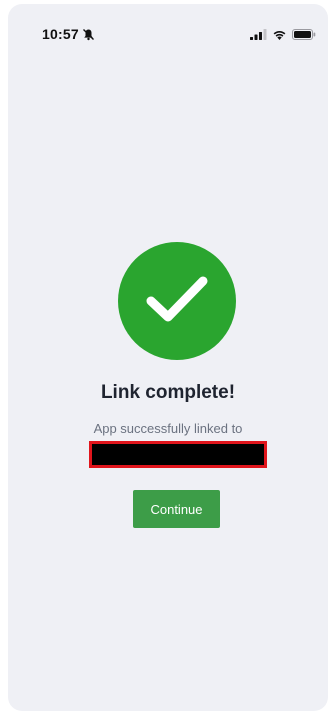 Image resolution: width=336 pixels, height=715 pixels. I want to click on status-icons, so click(283, 36).